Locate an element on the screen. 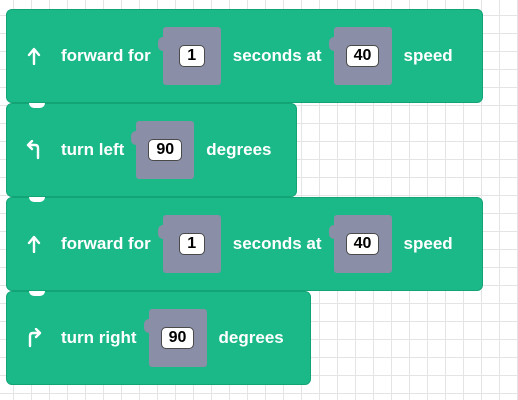 This screenshot has height=400, width=518. turn-left-block: turn left 90 degrees is located at coordinates (151, 150).